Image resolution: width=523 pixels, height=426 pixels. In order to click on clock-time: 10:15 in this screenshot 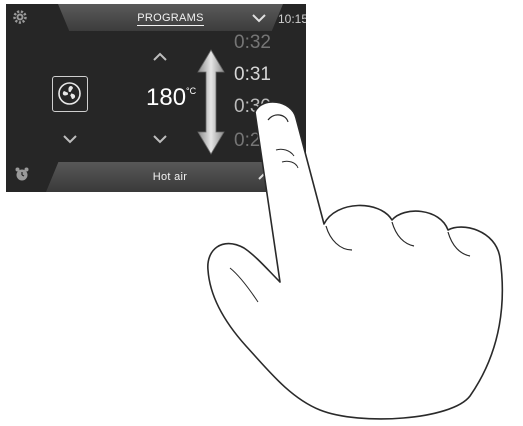, I will do `click(292, 19)`.